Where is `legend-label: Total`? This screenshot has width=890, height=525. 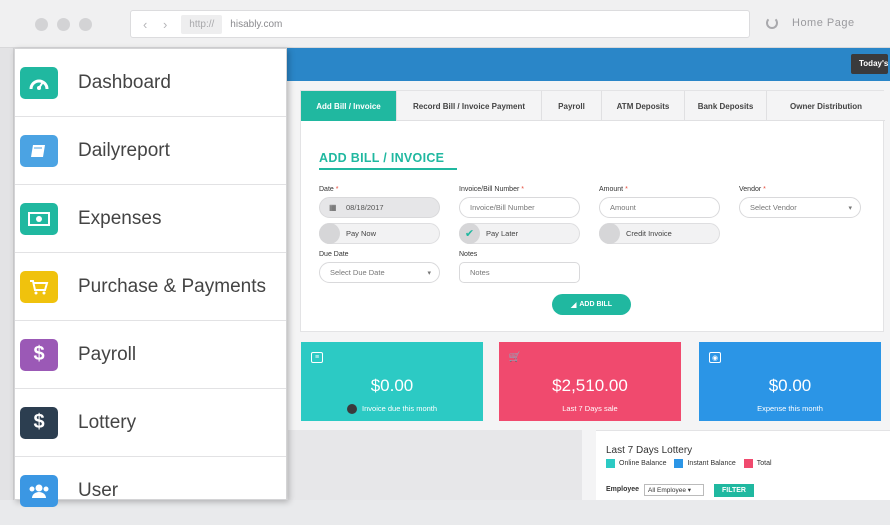 legend-label: Total is located at coordinates (764, 463).